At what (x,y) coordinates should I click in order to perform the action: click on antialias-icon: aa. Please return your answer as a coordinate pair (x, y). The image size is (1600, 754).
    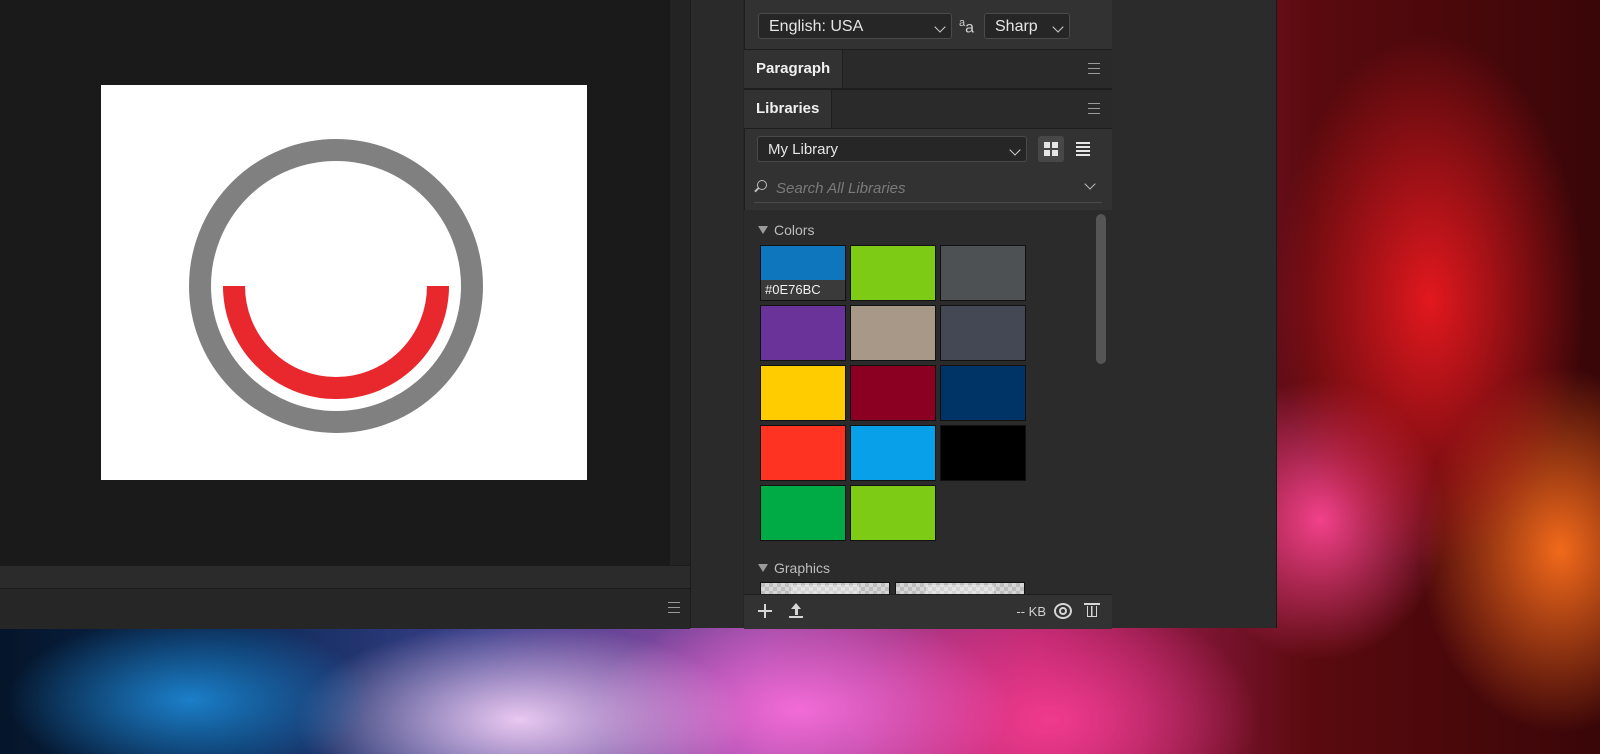
    Looking at the image, I should click on (967, 27).